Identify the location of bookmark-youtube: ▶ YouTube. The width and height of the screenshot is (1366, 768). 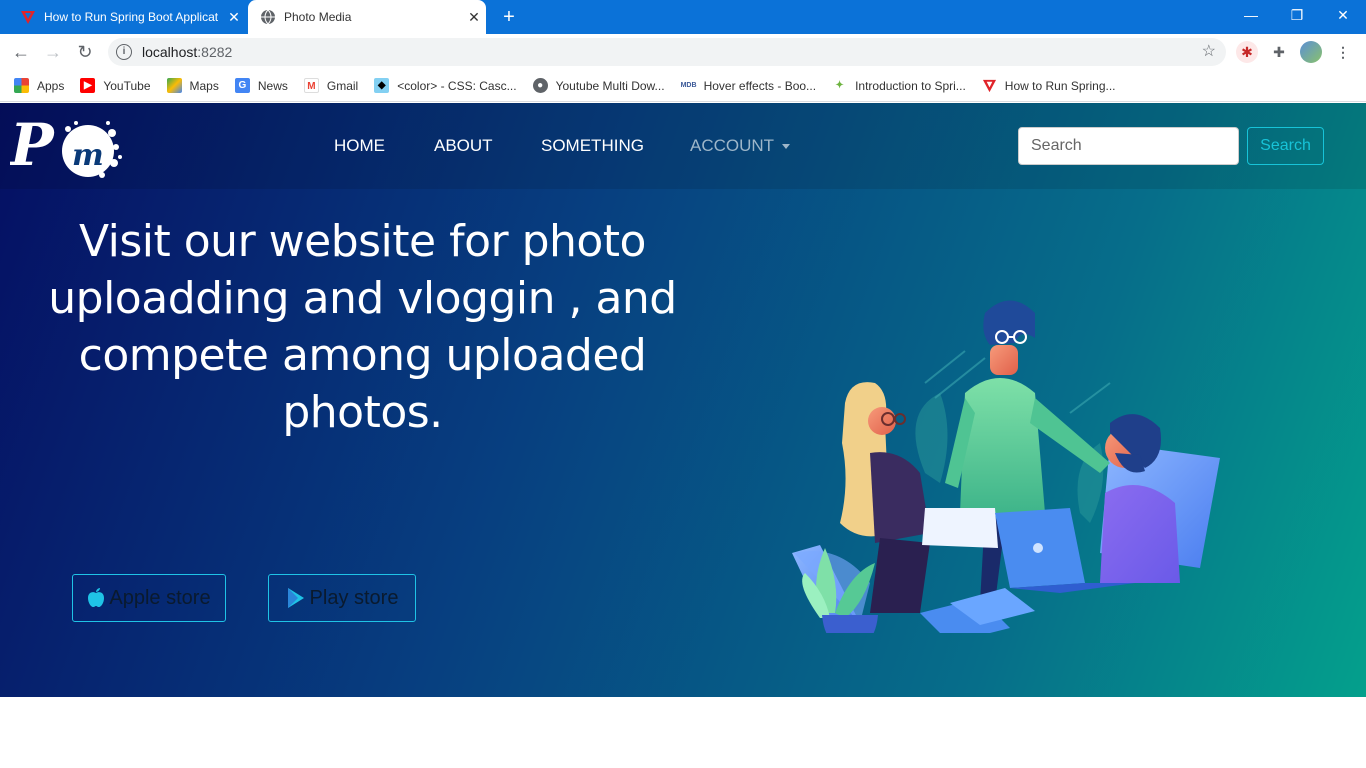
(115, 85).